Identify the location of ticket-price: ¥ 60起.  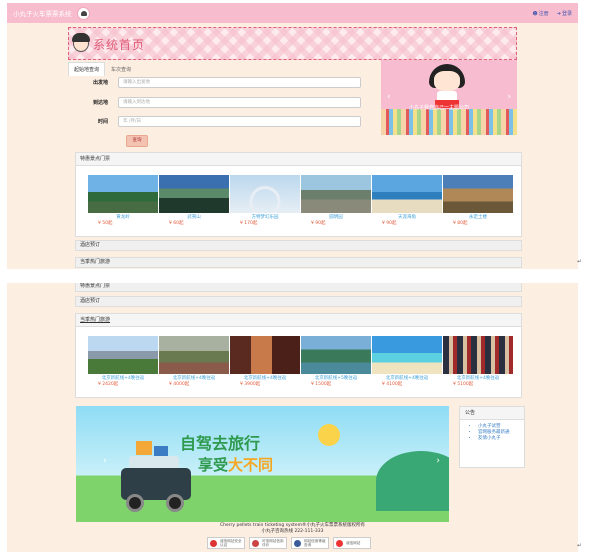
(176, 223).